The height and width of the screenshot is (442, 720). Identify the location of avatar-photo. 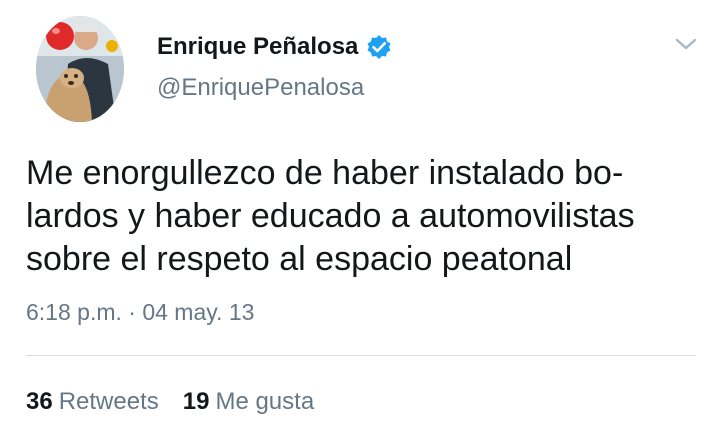
(80, 69).